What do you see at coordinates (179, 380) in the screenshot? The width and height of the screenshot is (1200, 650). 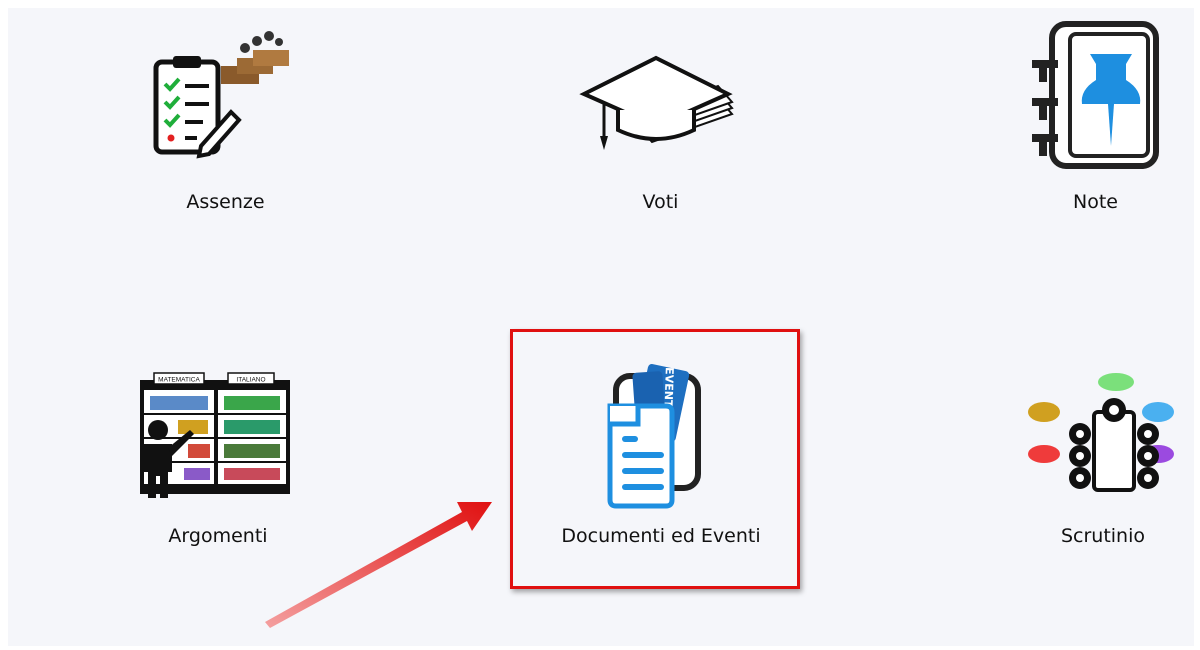 I see `shelf-label-left: MATEMATICA` at bounding box center [179, 380].